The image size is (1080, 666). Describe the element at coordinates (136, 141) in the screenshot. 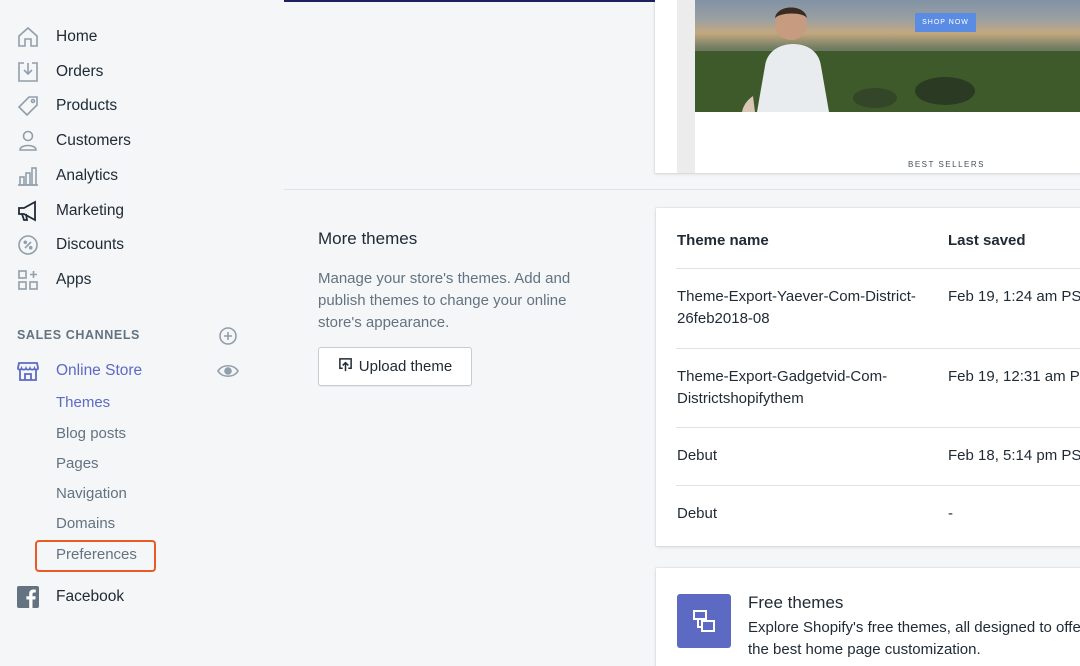

I see `sidebar-item-customers: Customers` at that location.